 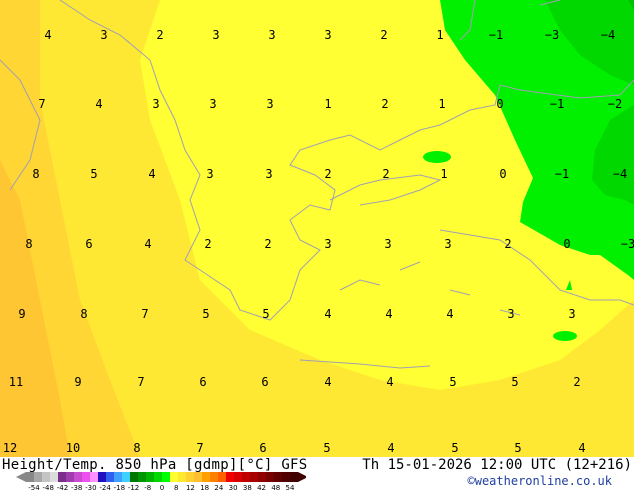 What do you see at coordinates (48, 487) in the screenshot?
I see `scale-tick-label: -48` at bounding box center [48, 487].